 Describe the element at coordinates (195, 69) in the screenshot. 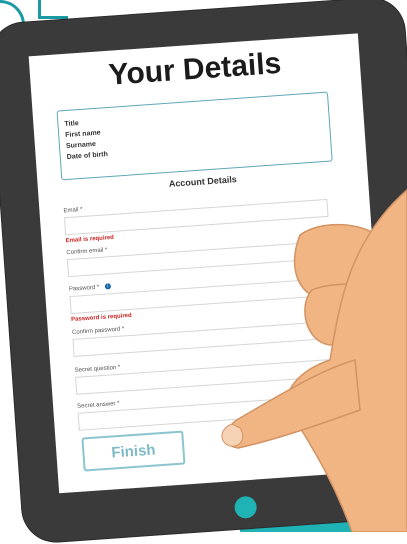

I see `page-title: Your Details` at that location.